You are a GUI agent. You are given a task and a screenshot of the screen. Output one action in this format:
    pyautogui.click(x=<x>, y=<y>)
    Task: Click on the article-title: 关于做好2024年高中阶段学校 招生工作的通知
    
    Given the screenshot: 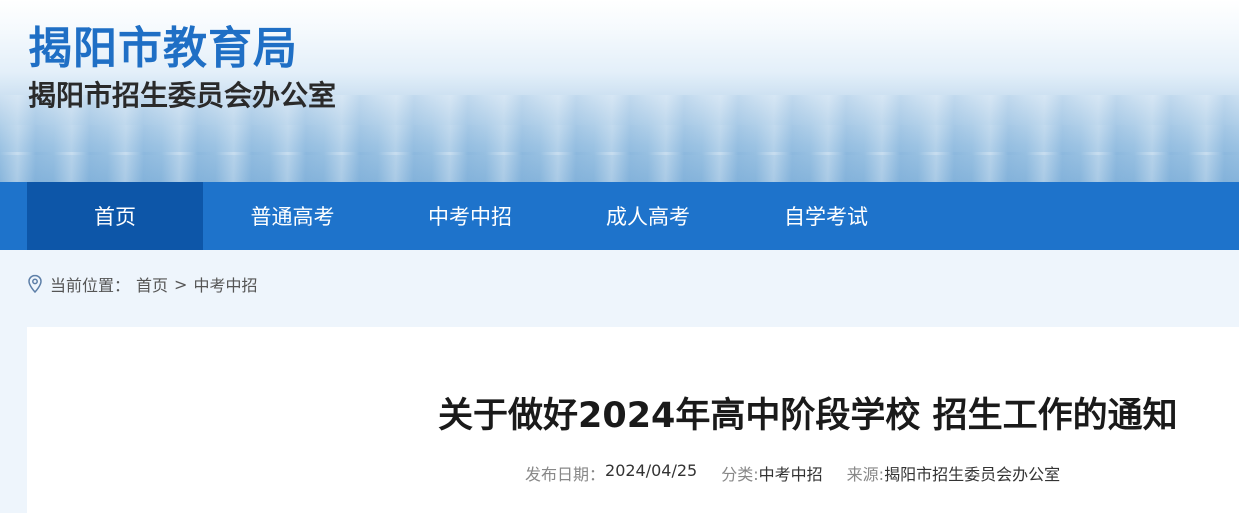 What is the action you would take?
    pyautogui.click(x=808, y=416)
    